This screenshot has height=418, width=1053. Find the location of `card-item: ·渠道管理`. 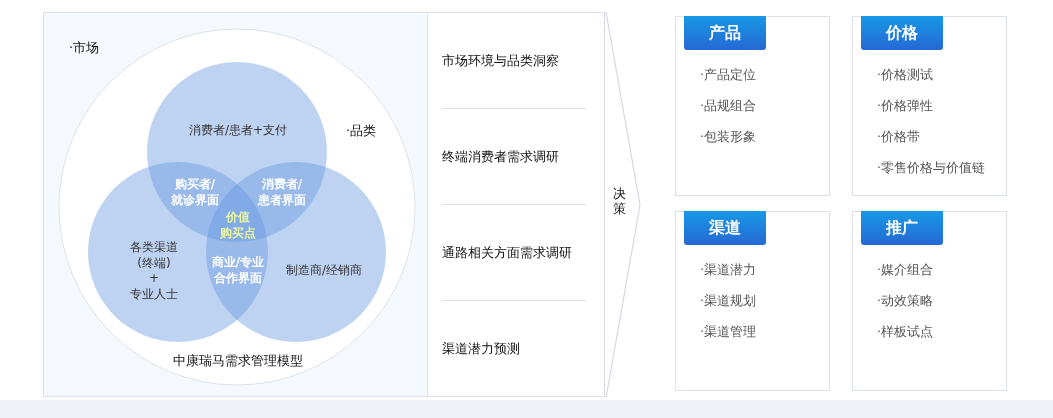

card-item: ·渠道管理 is located at coordinates (728, 332).